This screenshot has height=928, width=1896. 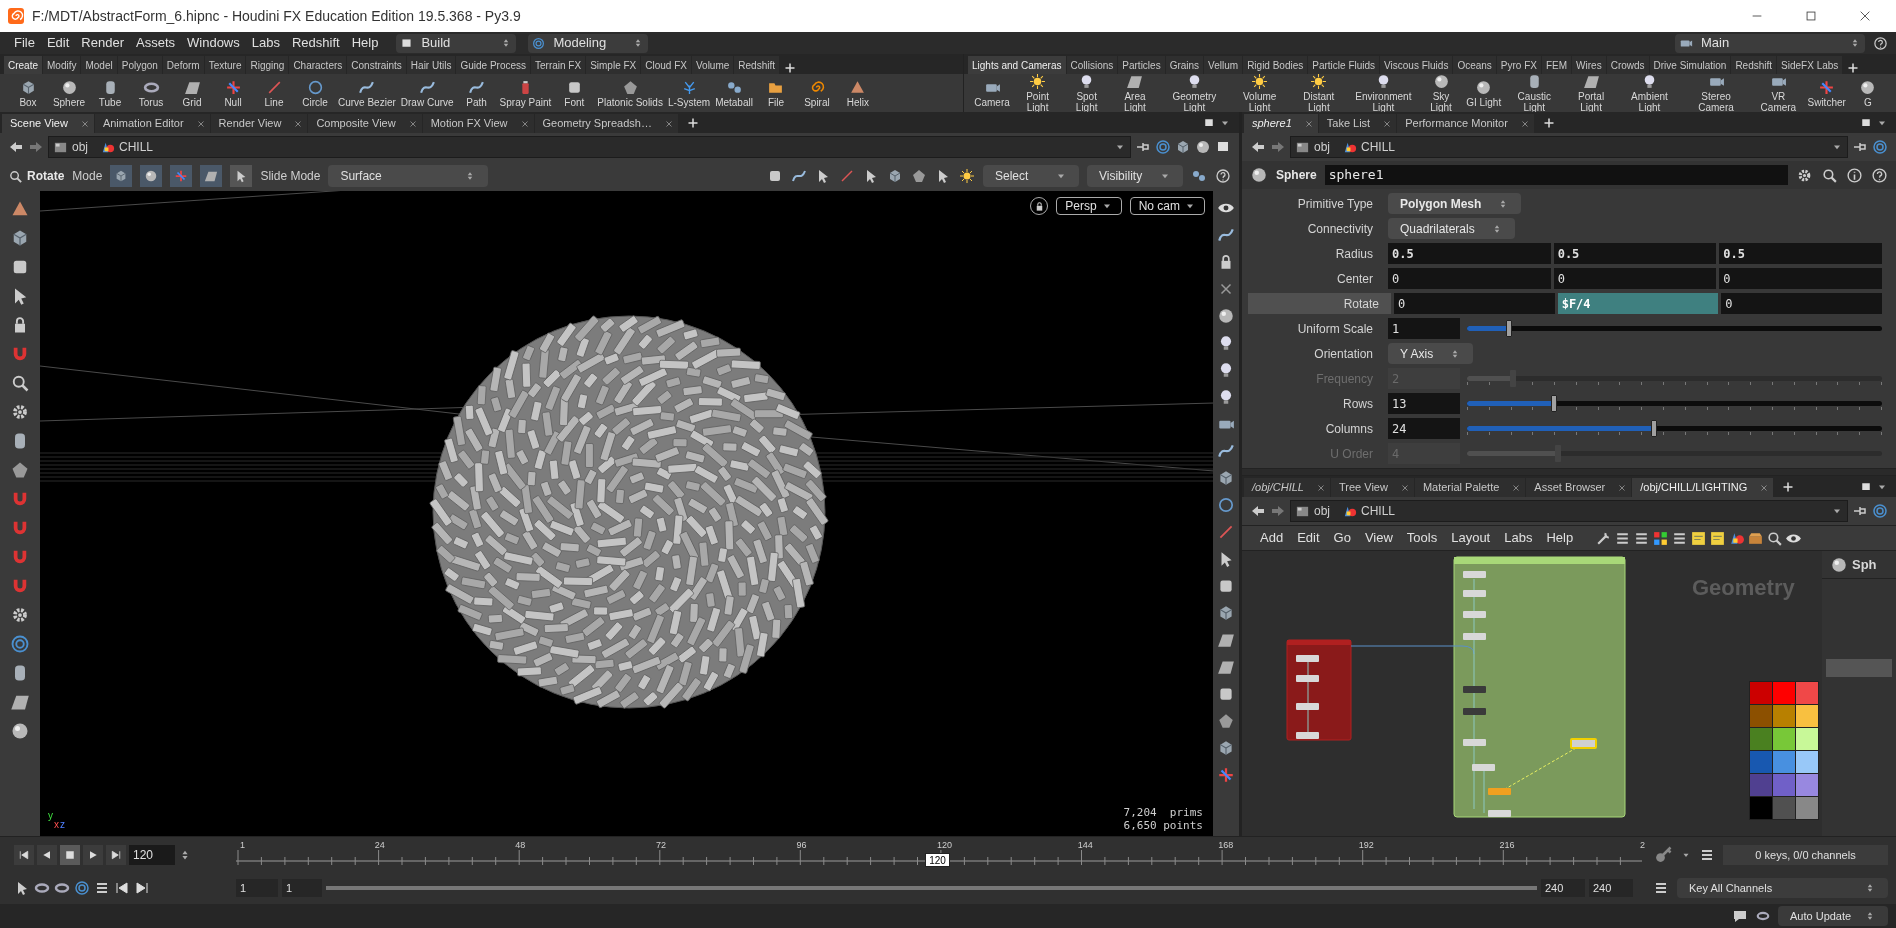 What do you see at coordinates (1424, 403) in the screenshot?
I see `number-field: 13` at bounding box center [1424, 403].